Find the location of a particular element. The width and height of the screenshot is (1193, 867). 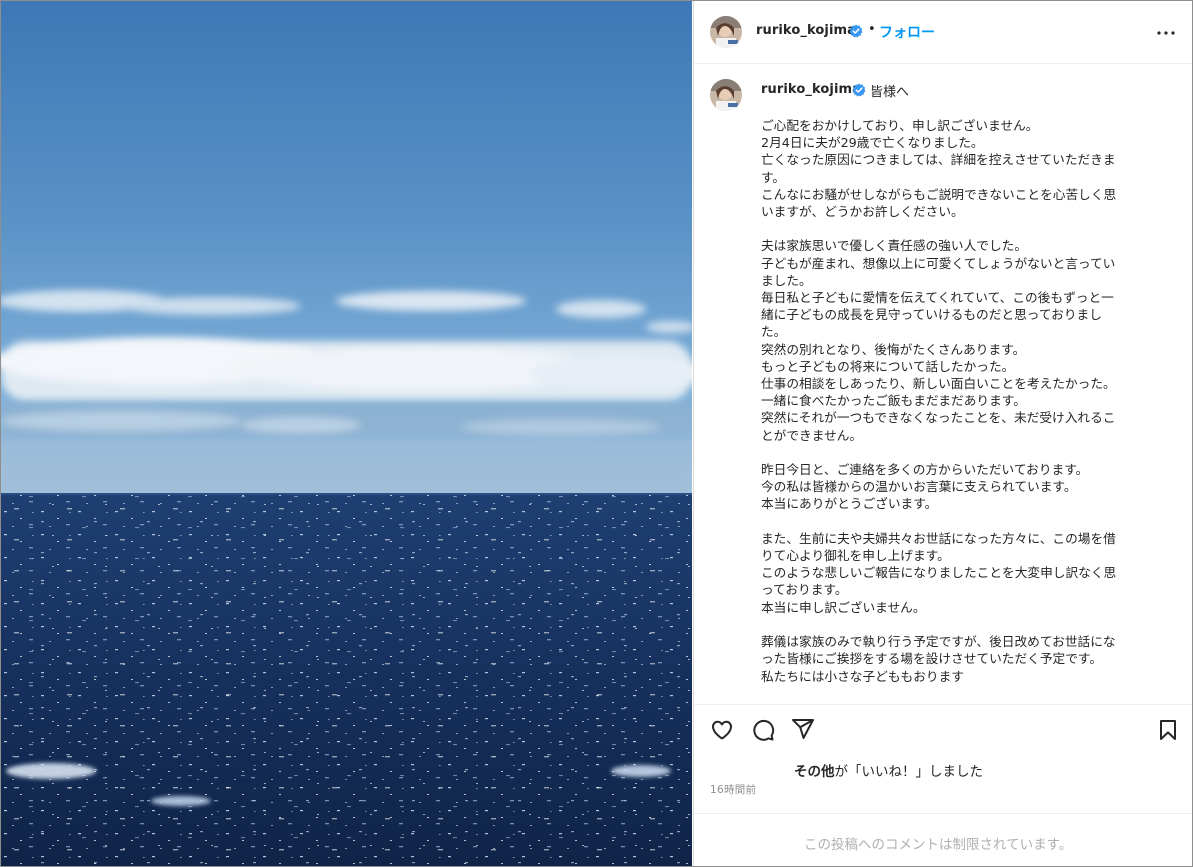

caption-line: とができません。 is located at coordinates (812, 435).